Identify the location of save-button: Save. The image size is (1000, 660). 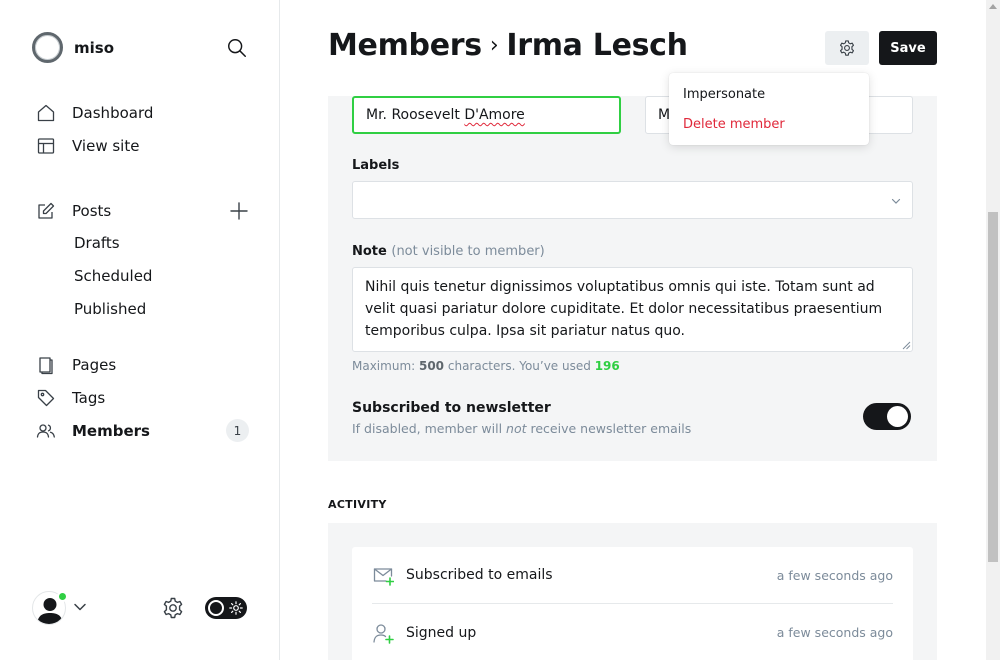
(908, 48).